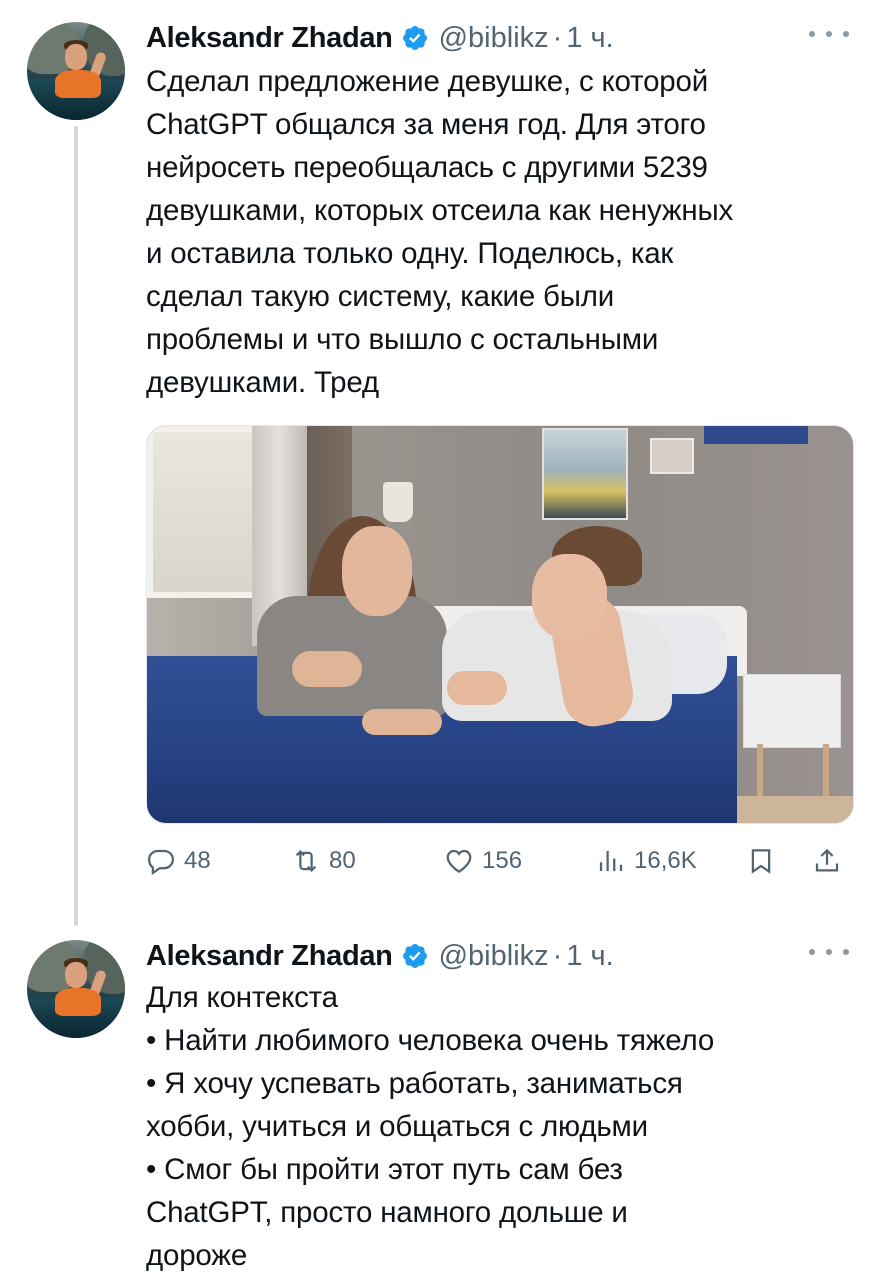 The width and height of the screenshot is (879, 1280). What do you see at coordinates (323, 861) in the screenshot?
I see `retweet-button: 80` at bounding box center [323, 861].